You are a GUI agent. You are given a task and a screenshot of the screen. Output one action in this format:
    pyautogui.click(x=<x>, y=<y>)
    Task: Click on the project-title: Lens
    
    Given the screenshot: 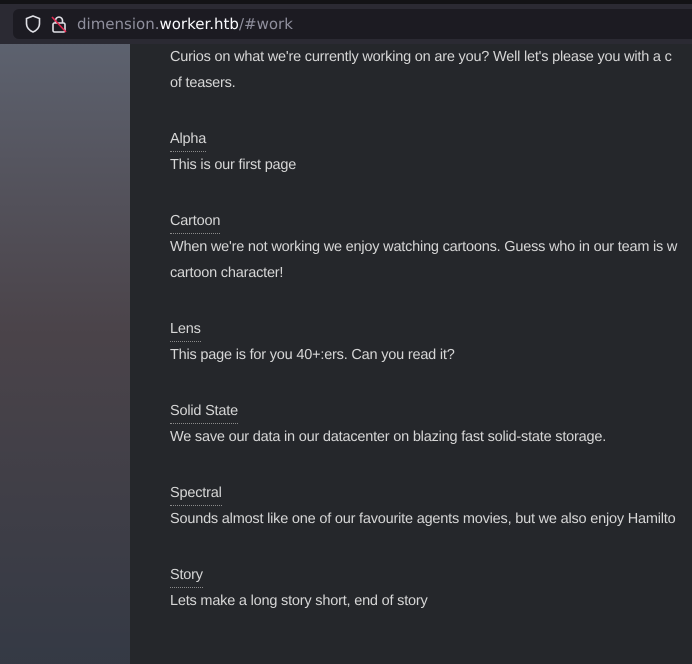 What is the action you would take?
    pyautogui.click(x=185, y=329)
    